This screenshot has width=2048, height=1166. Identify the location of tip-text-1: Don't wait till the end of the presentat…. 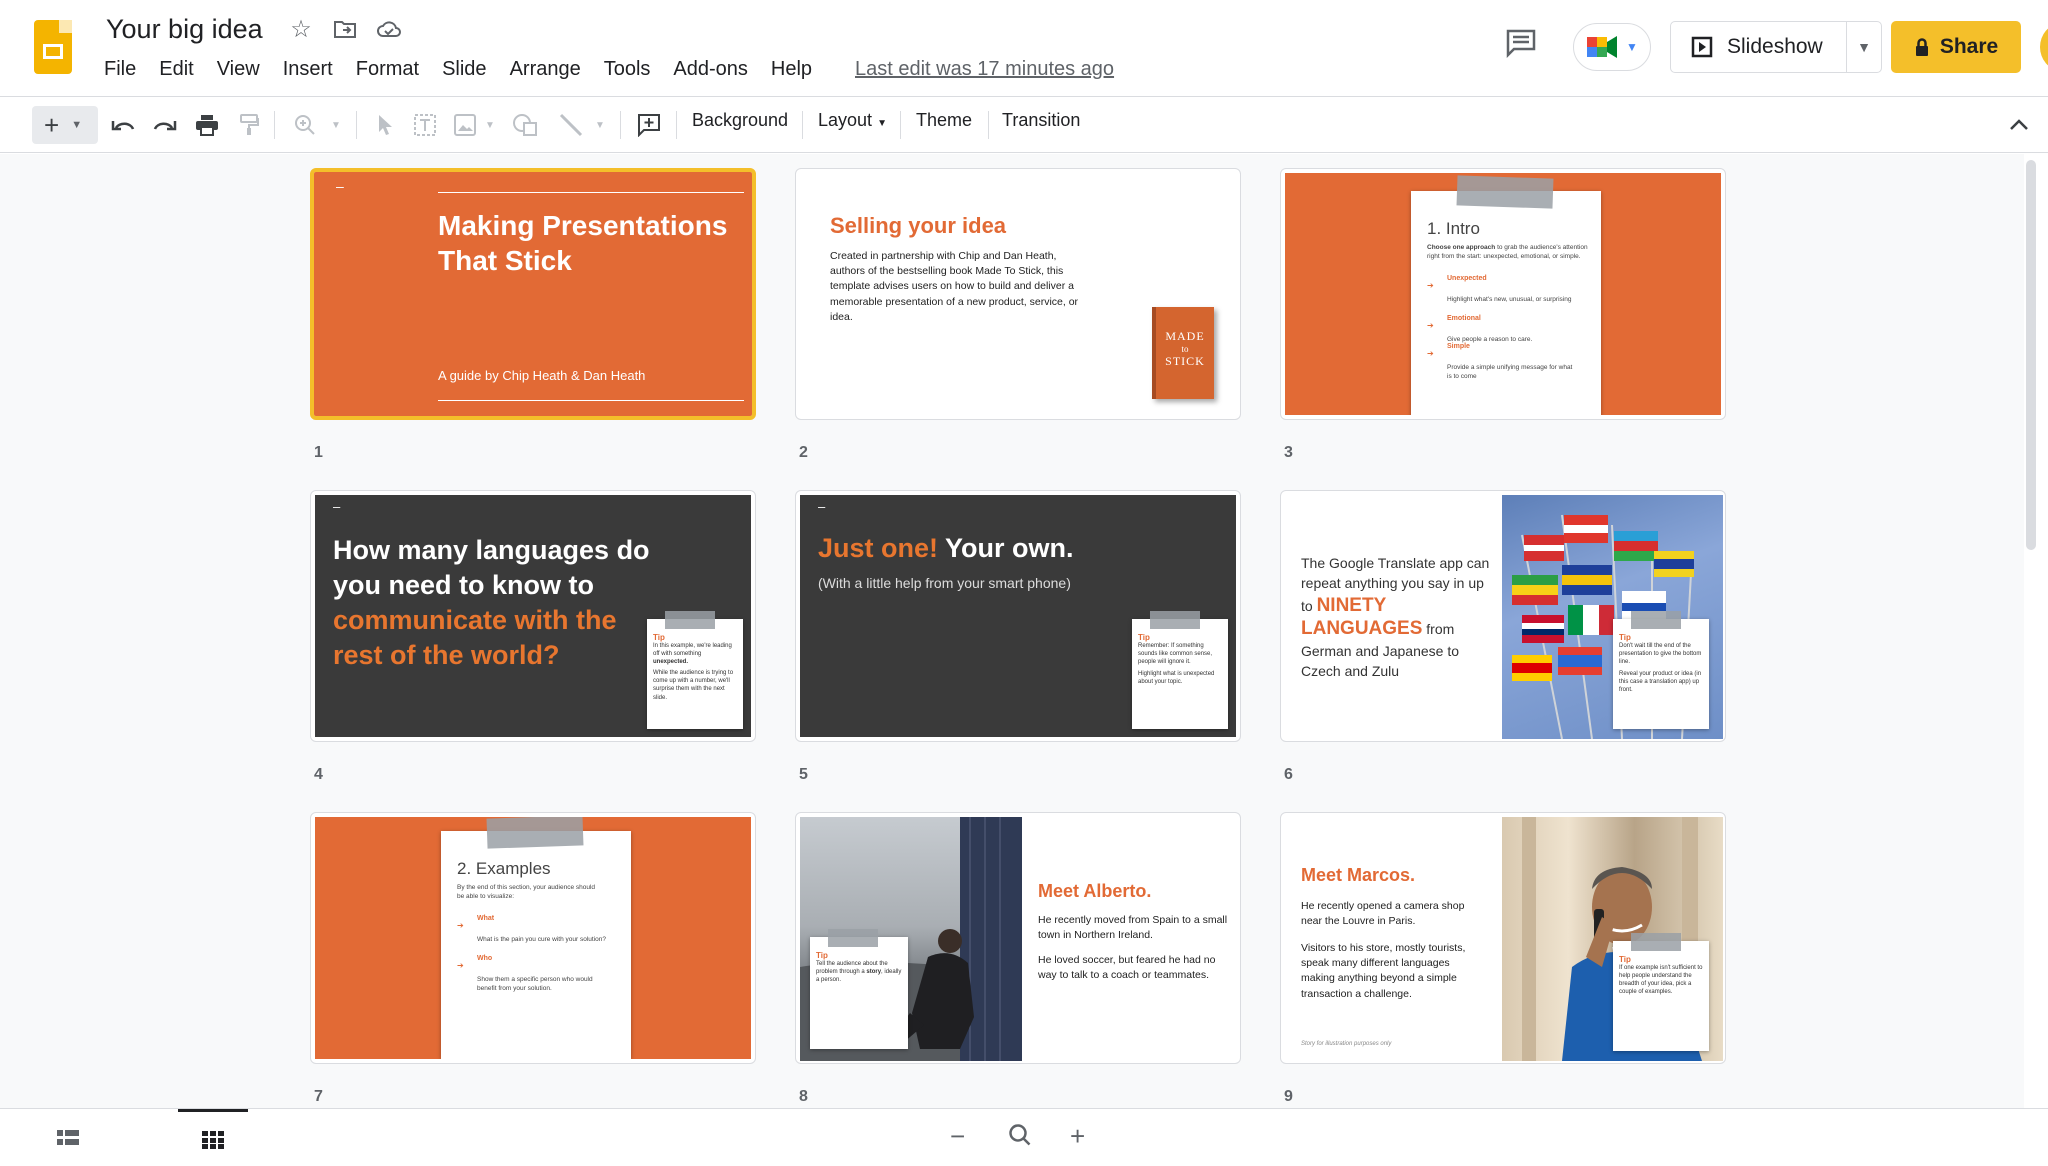
(1660, 654).